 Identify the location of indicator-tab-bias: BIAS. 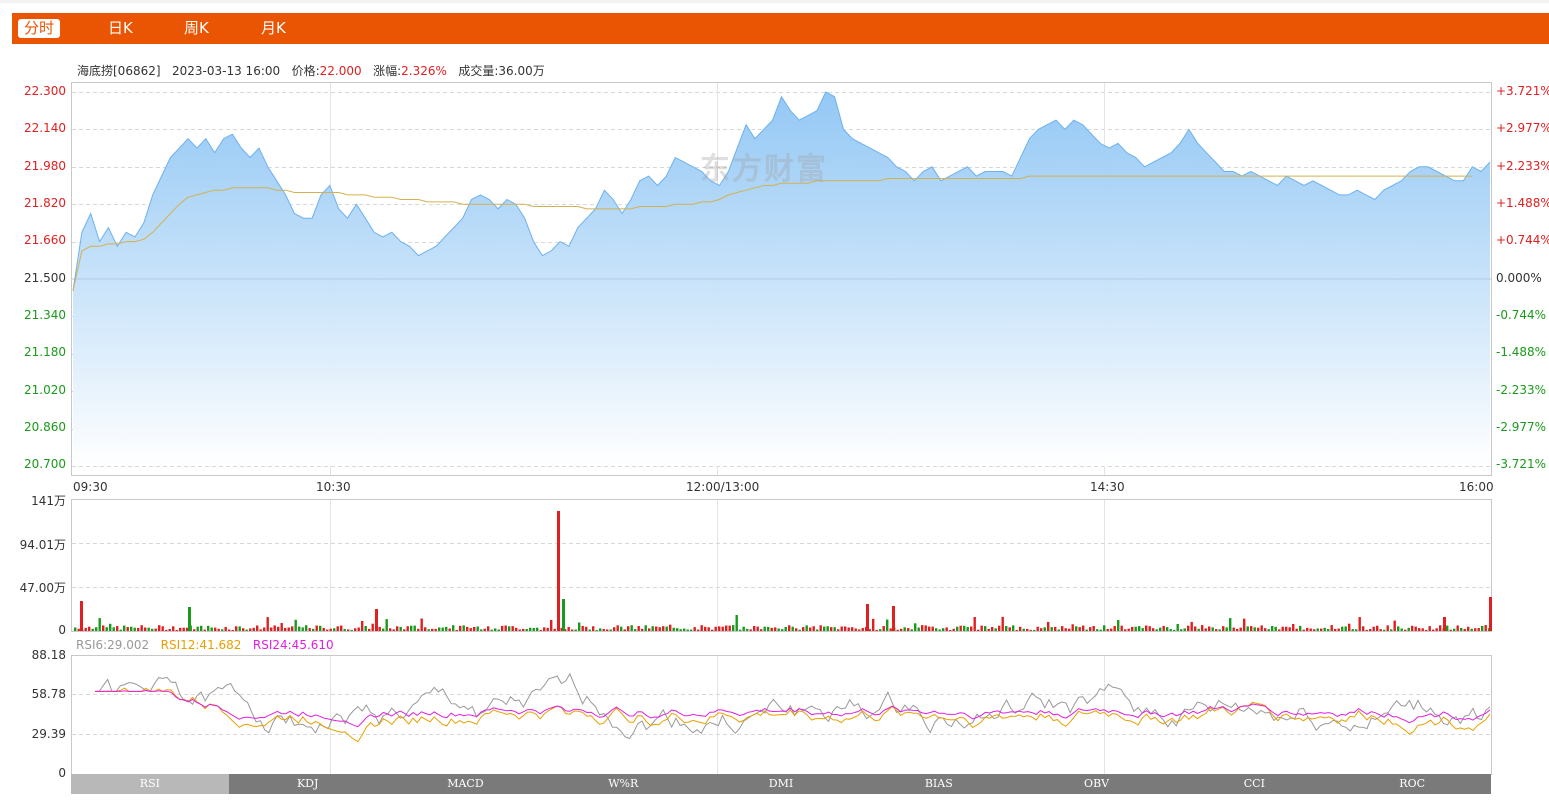
(939, 784).